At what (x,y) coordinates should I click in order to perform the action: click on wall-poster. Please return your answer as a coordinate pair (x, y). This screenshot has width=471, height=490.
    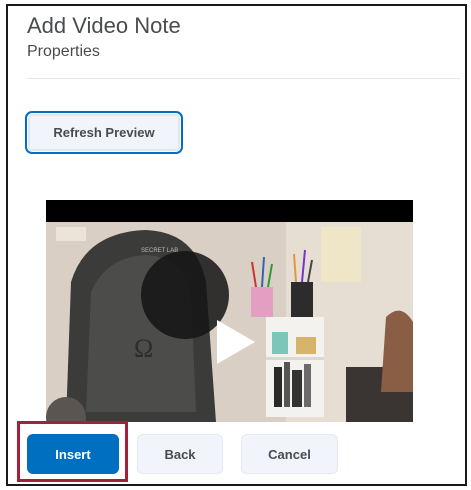
    Looking at the image, I should click on (341, 254).